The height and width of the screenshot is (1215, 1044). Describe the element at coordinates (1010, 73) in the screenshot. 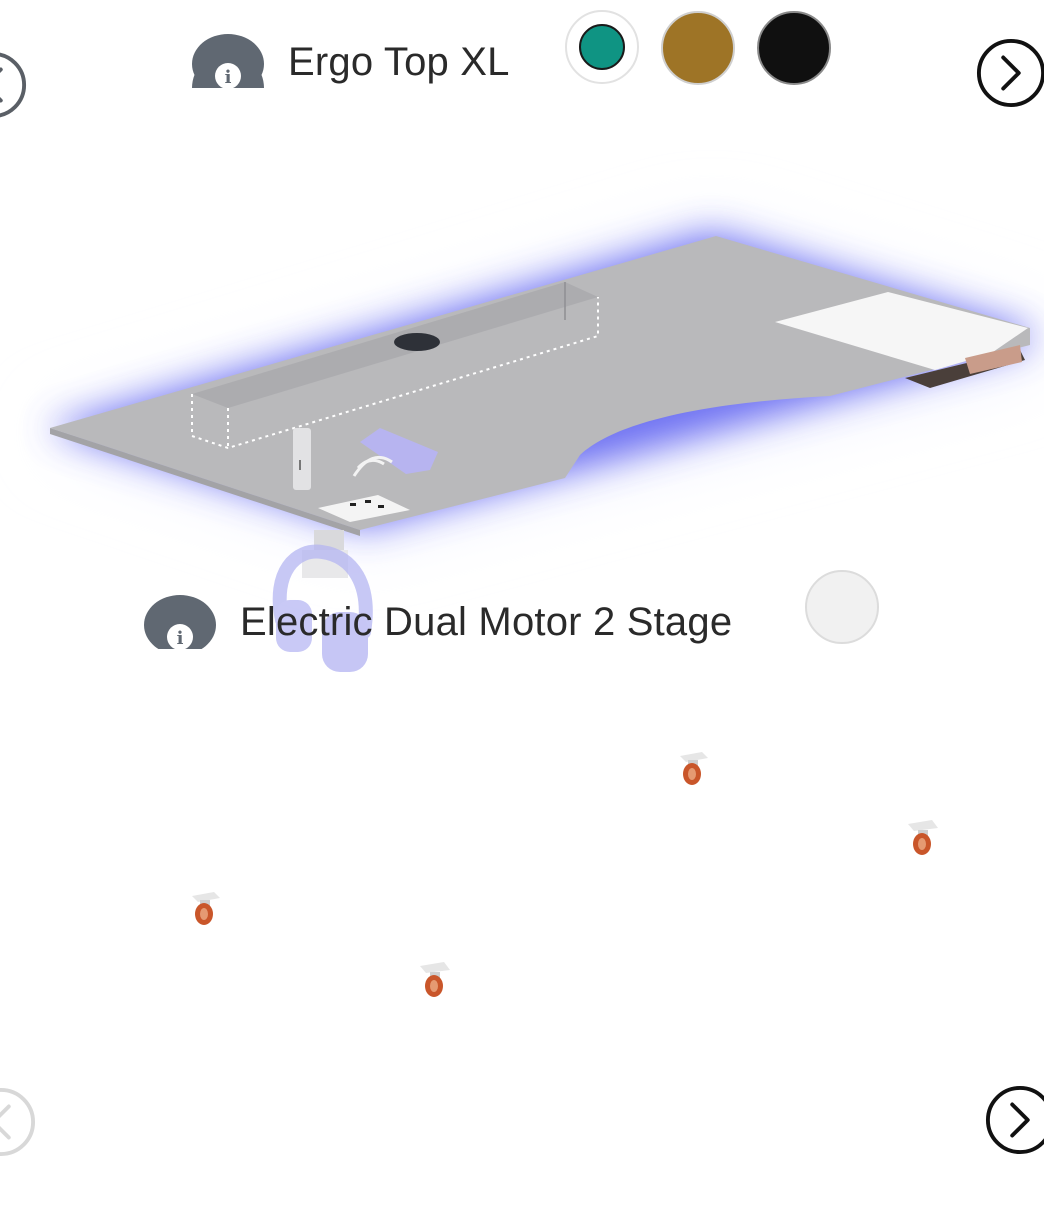

I see `top-next-button` at that location.